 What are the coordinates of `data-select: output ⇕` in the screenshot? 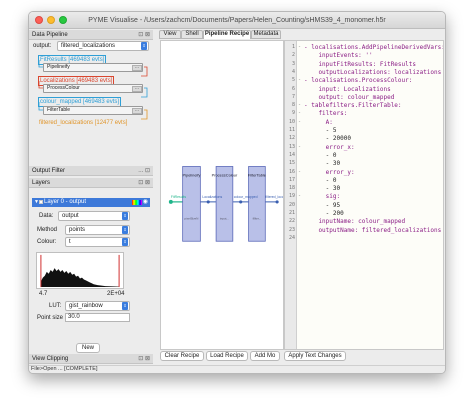 It's located at (94, 216).